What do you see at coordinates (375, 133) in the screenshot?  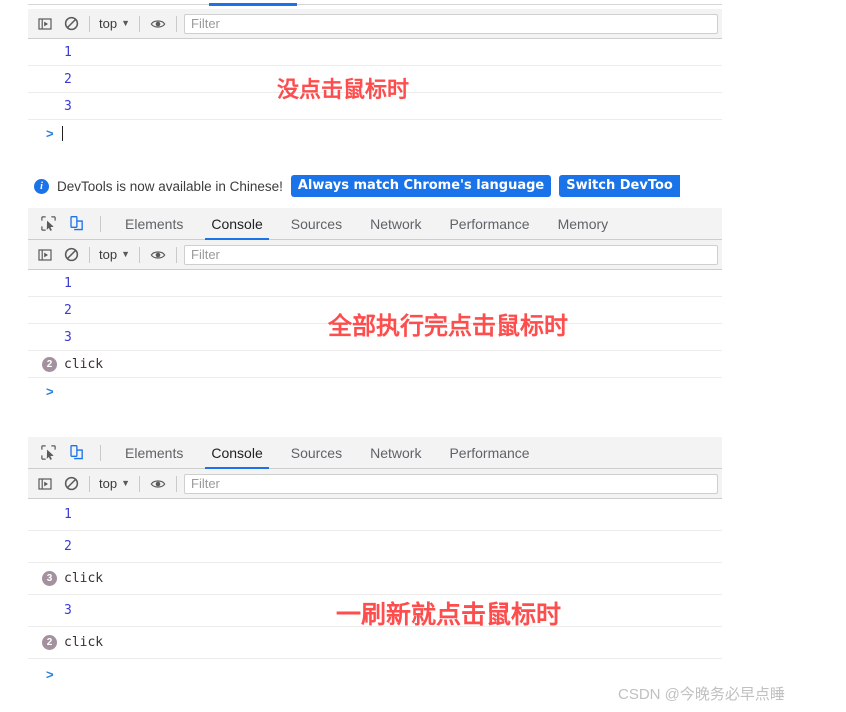 I see `console-prompt-1: >` at bounding box center [375, 133].